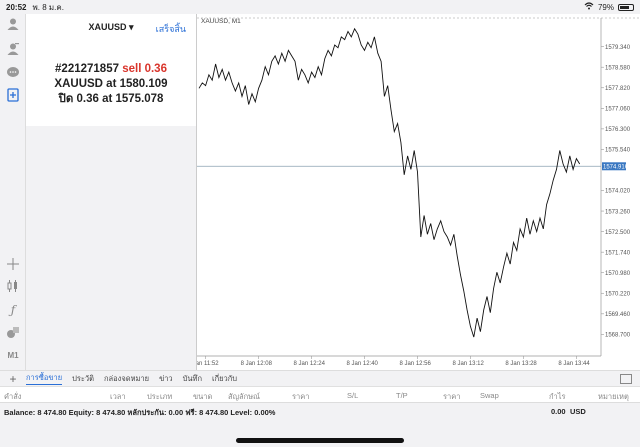 This screenshot has width=640, height=447. What do you see at coordinates (618, 68) in the screenshot?
I see `price-tick-label: 1578.580` at bounding box center [618, 68].